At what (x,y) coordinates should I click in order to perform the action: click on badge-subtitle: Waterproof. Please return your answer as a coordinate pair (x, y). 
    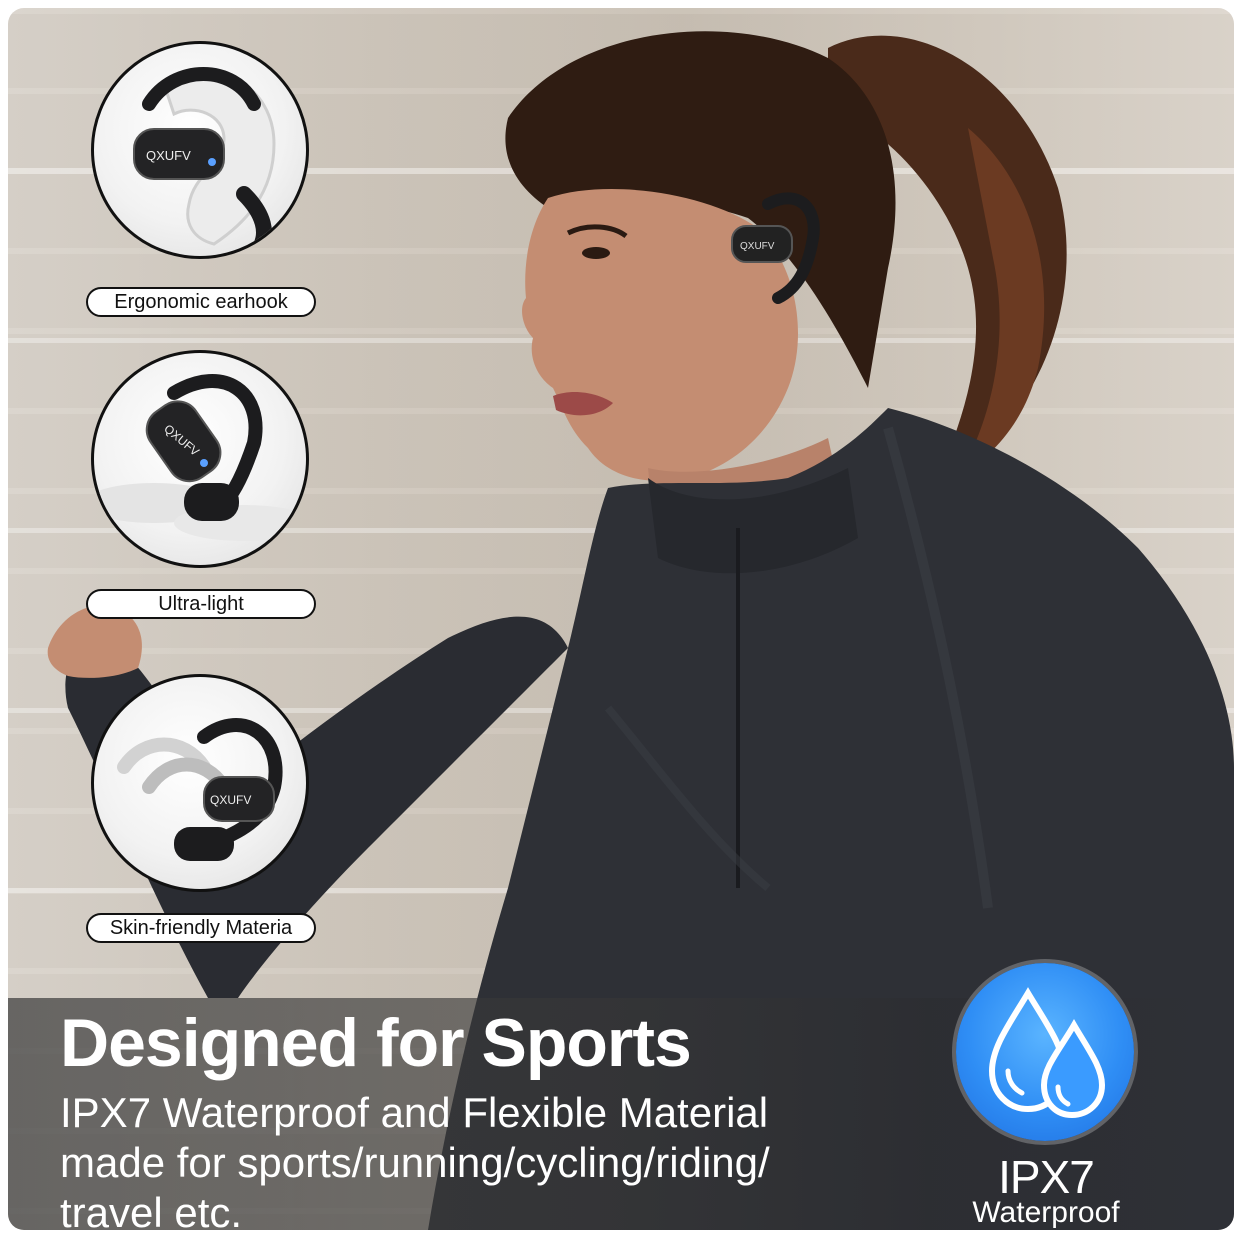
    Looking at the image, I should click on (1046, 1212).